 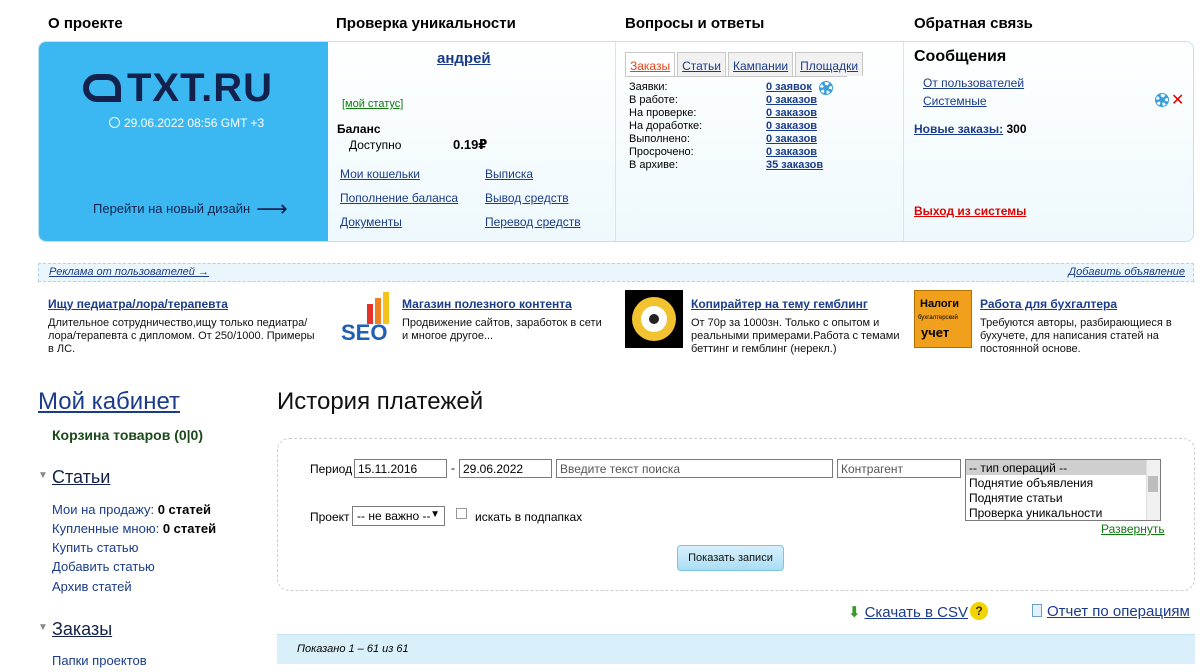 What do you see at coordinates (330, 517) in the screenshot?
I see `project-label: Проект` at bounding box center [330, 517].